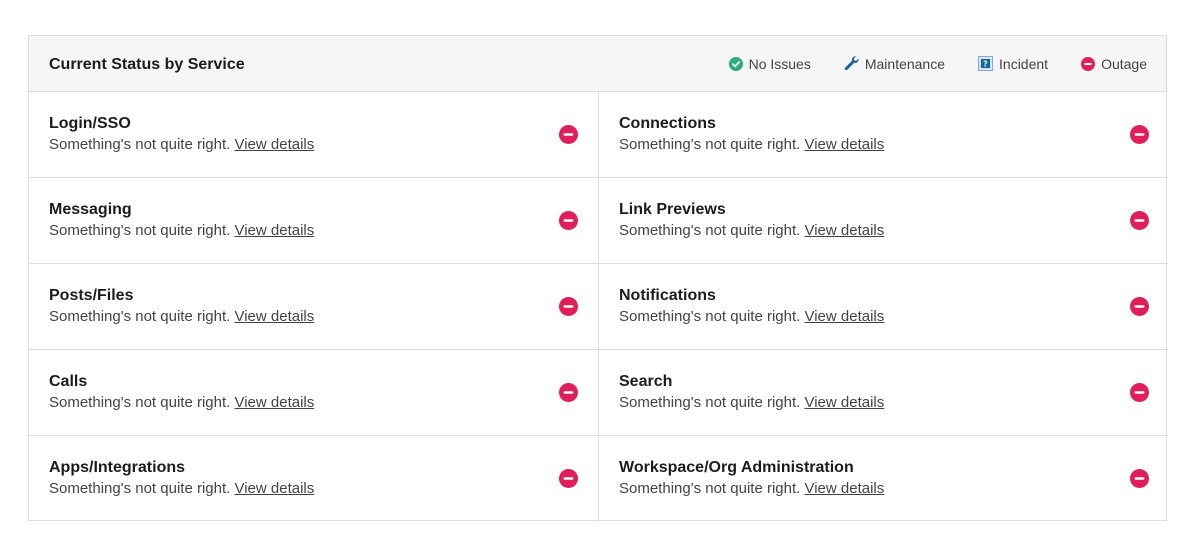  I want to click on status-legend: No Issues Maintenance ? Incident Outage, so click(937, 63).